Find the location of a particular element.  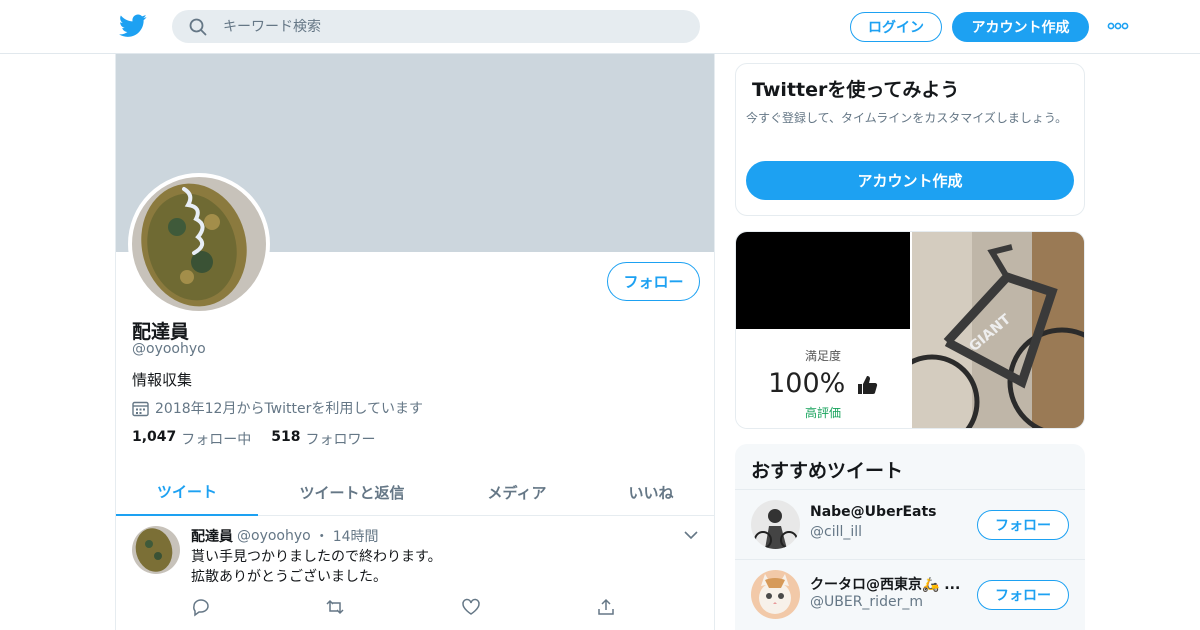

profile-bio: 情報収集 is located at coordinates (162, 380).